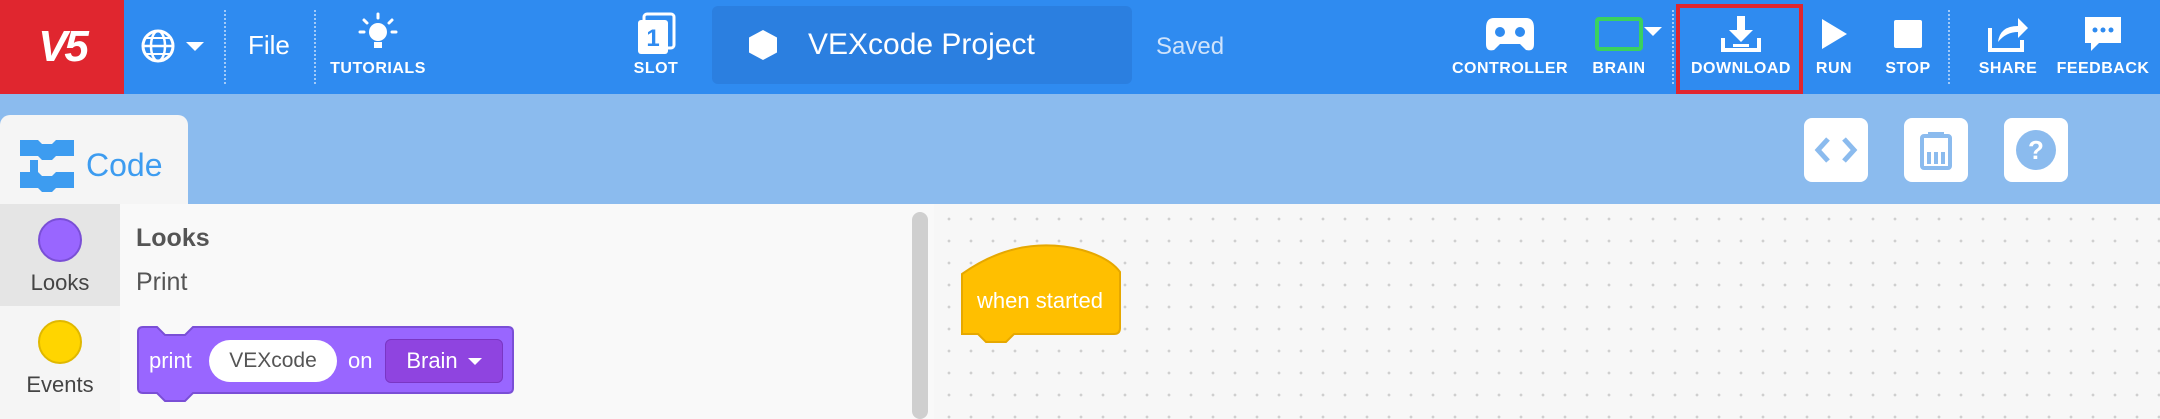 This screenshot has height=419, width=2160. I want to click on print-keyword: print, so click(170, 360).